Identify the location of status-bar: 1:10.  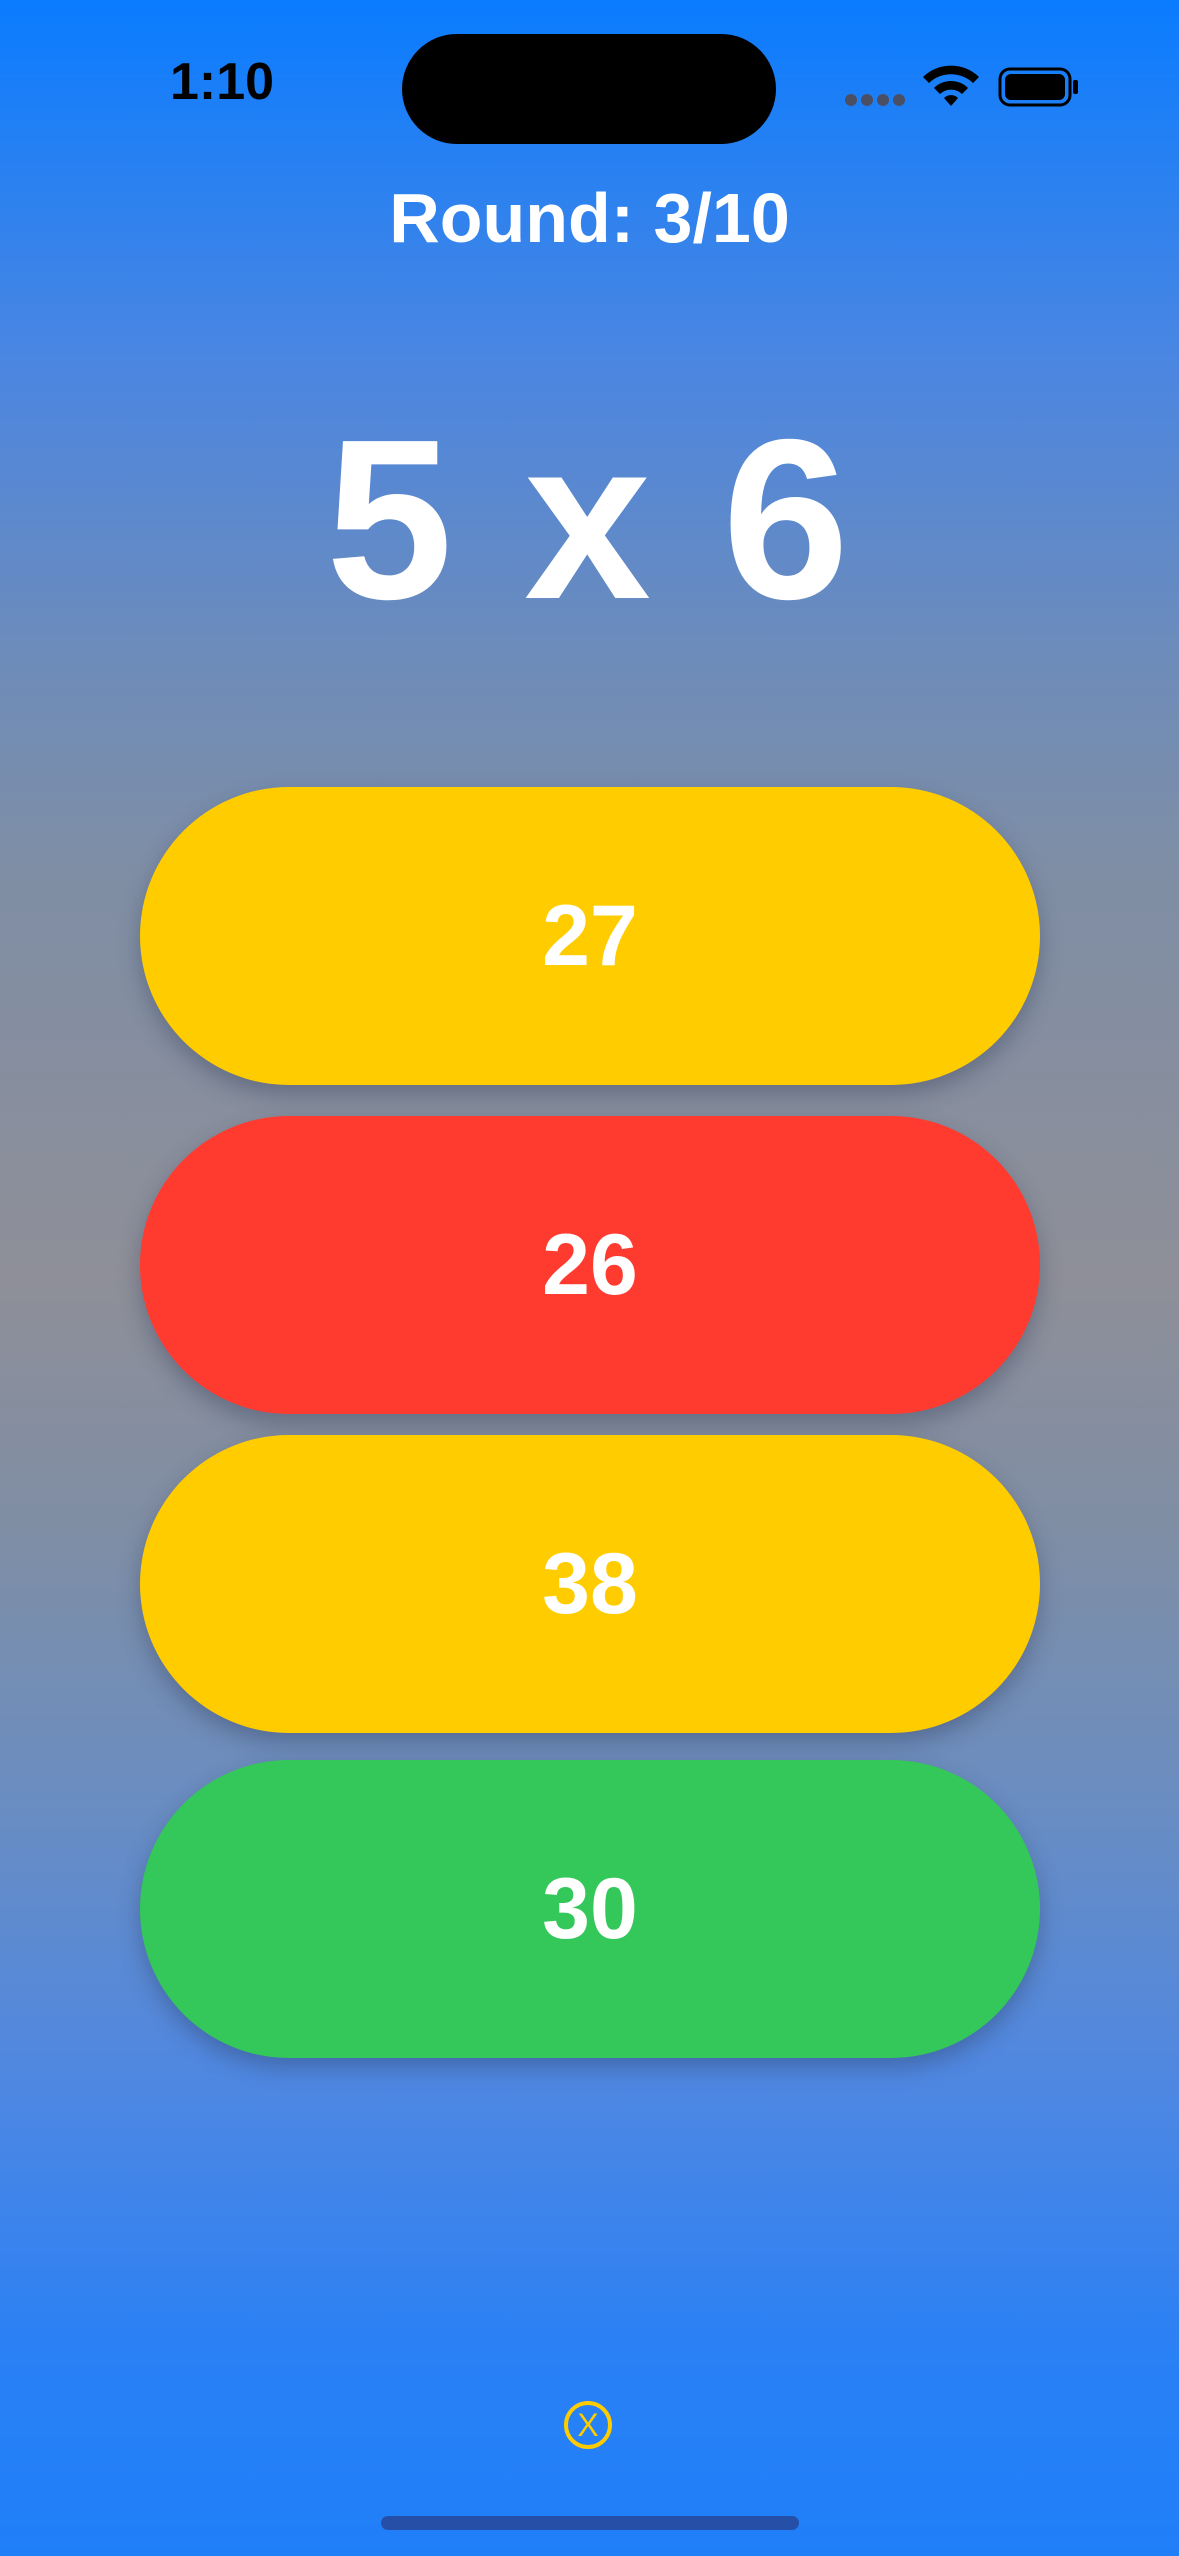
(589, 85).